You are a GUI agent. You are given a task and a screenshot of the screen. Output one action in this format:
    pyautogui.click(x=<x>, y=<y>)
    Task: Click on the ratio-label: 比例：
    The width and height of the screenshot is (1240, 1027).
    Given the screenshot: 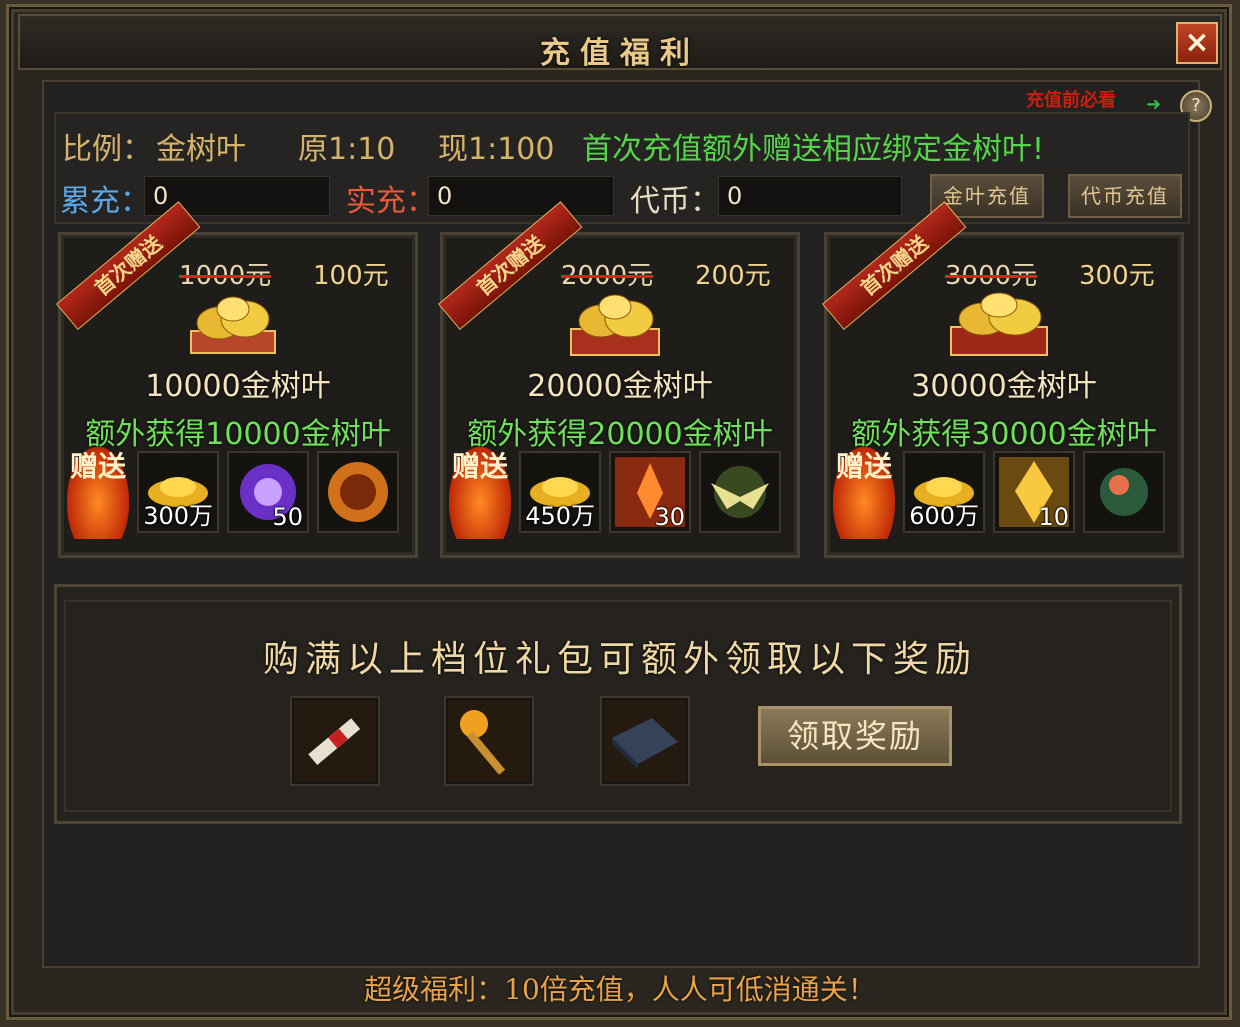 What is the action you would take?
    pyautogui.click(x=107, y=149)
    